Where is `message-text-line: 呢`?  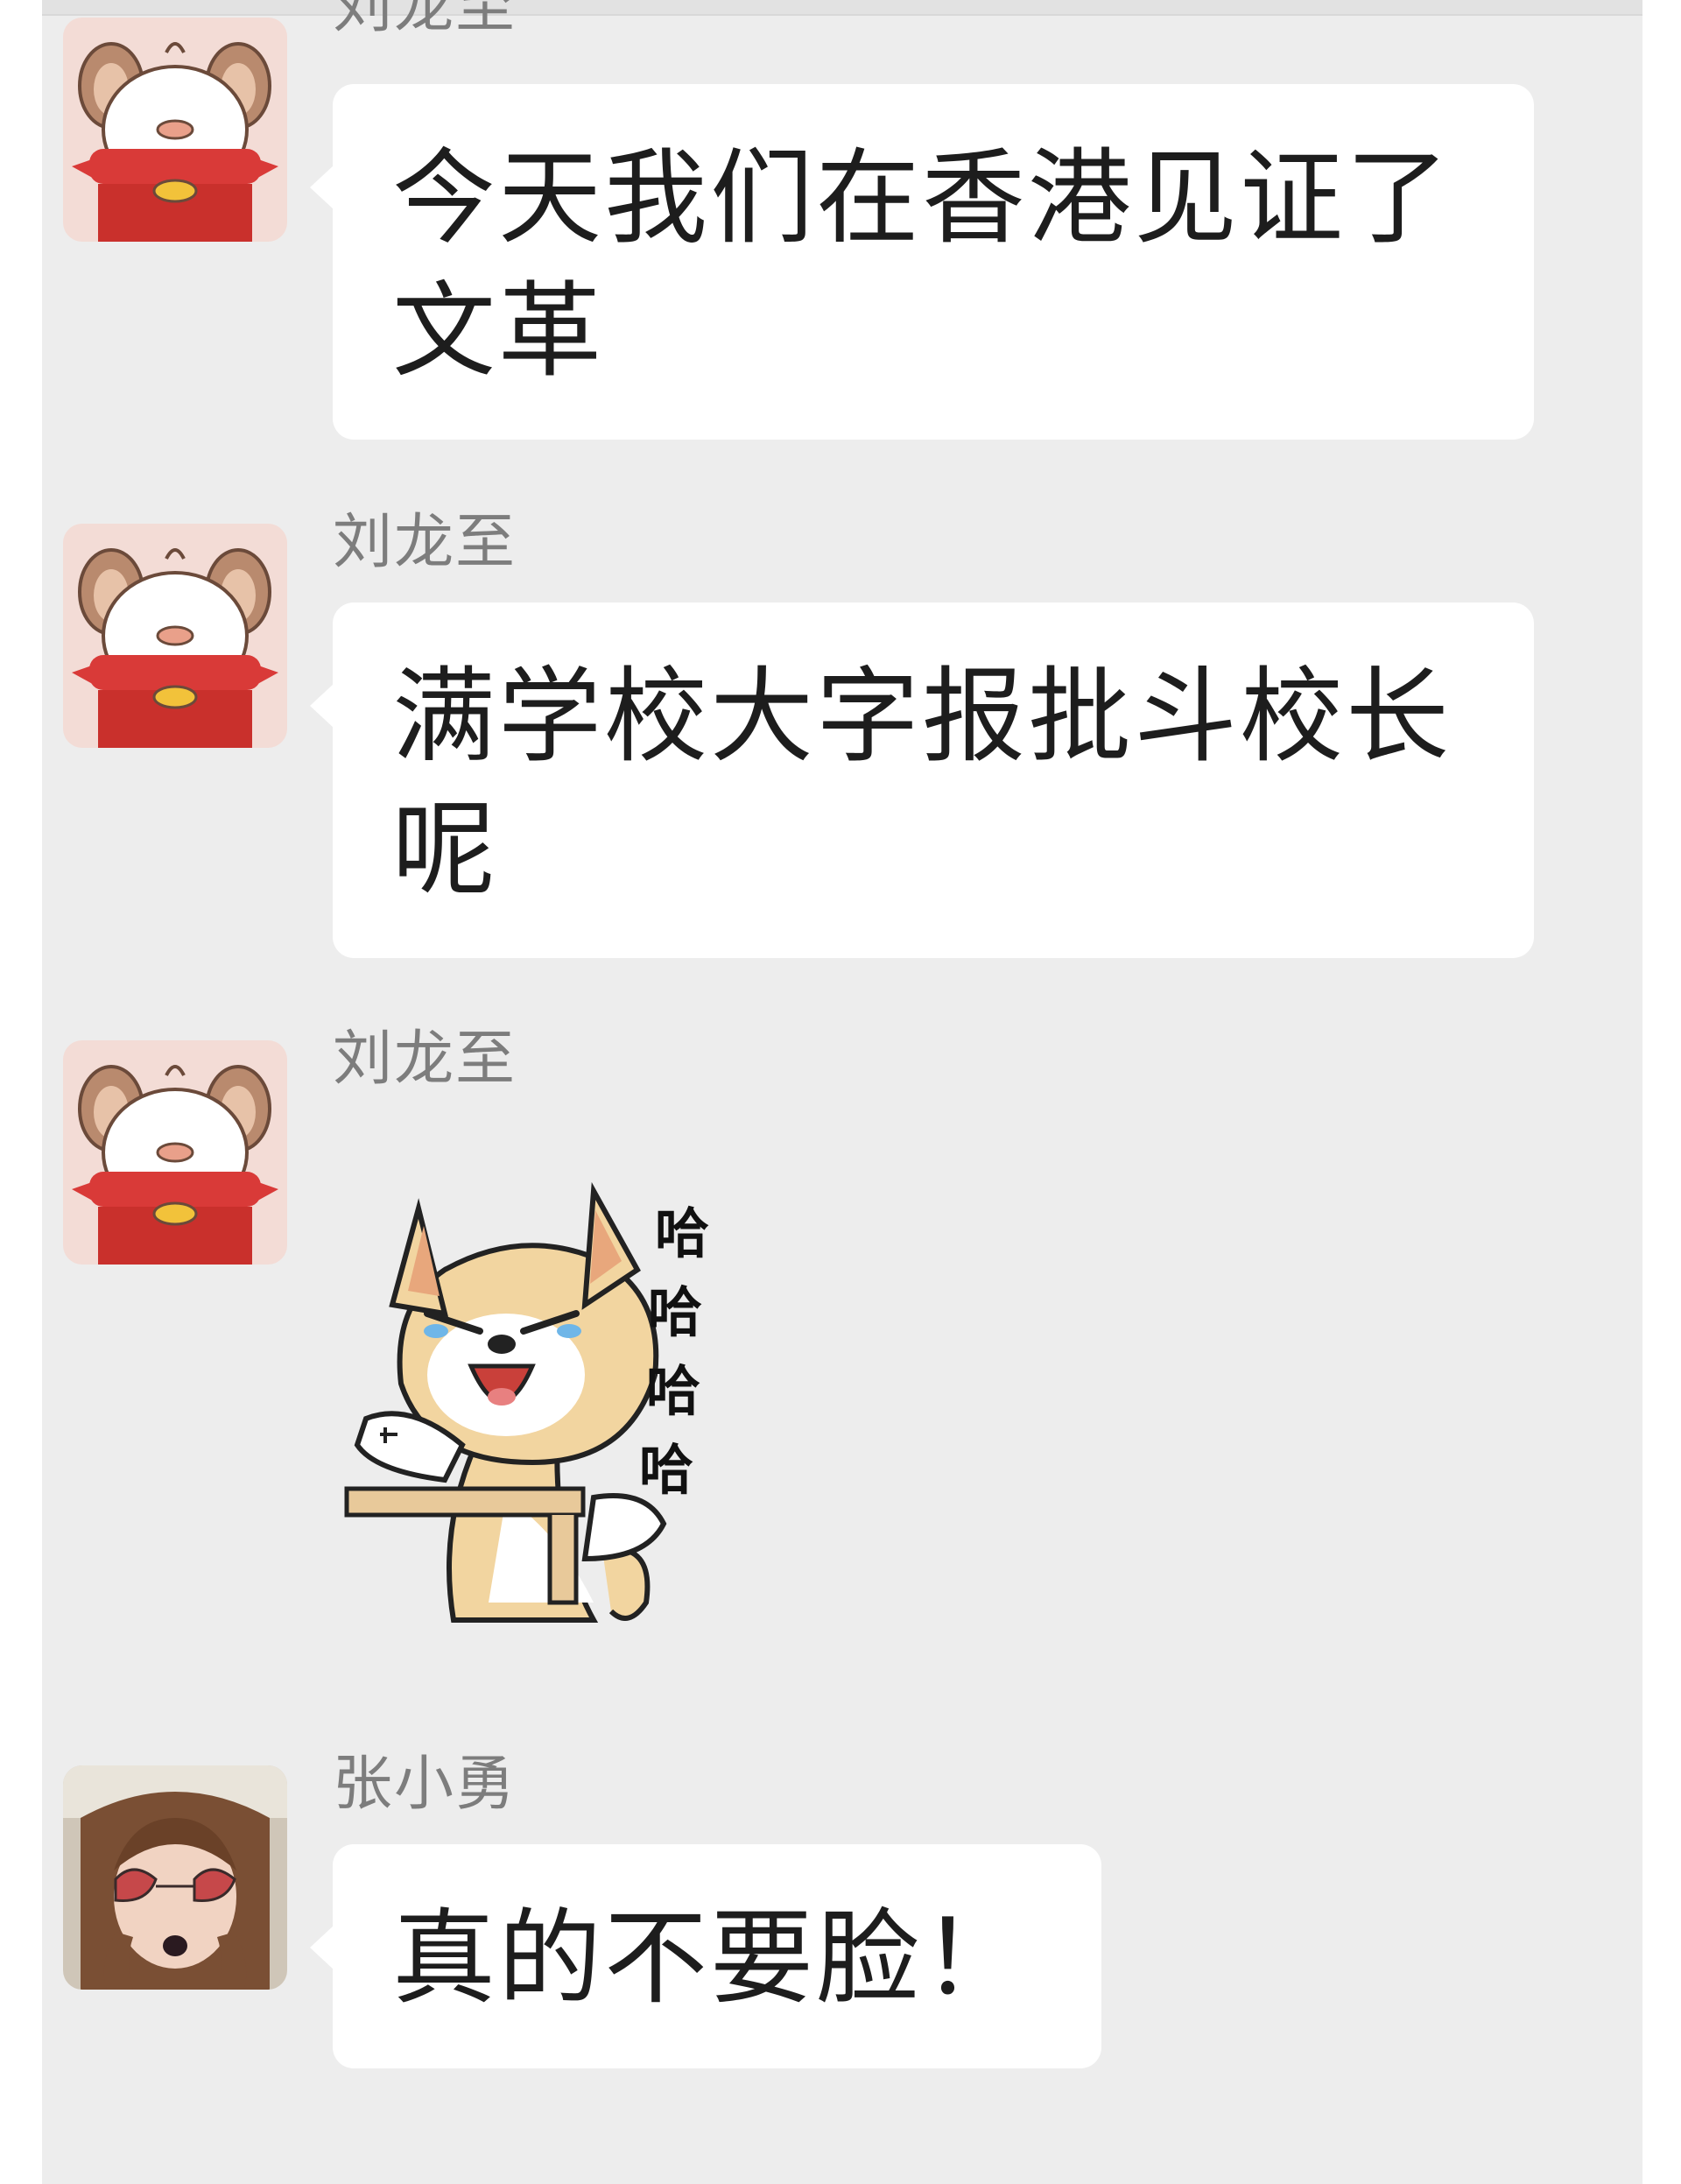 message-text-line: 呢 is located at coordinates (445, 849).